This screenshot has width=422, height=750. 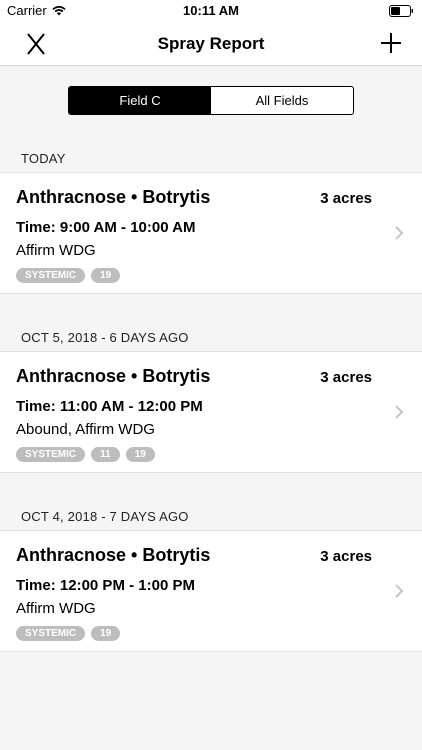 I want to click on section-header-date: OCT 4, 2018 - 7 DAYS AGO, so click(x=105, y=516).